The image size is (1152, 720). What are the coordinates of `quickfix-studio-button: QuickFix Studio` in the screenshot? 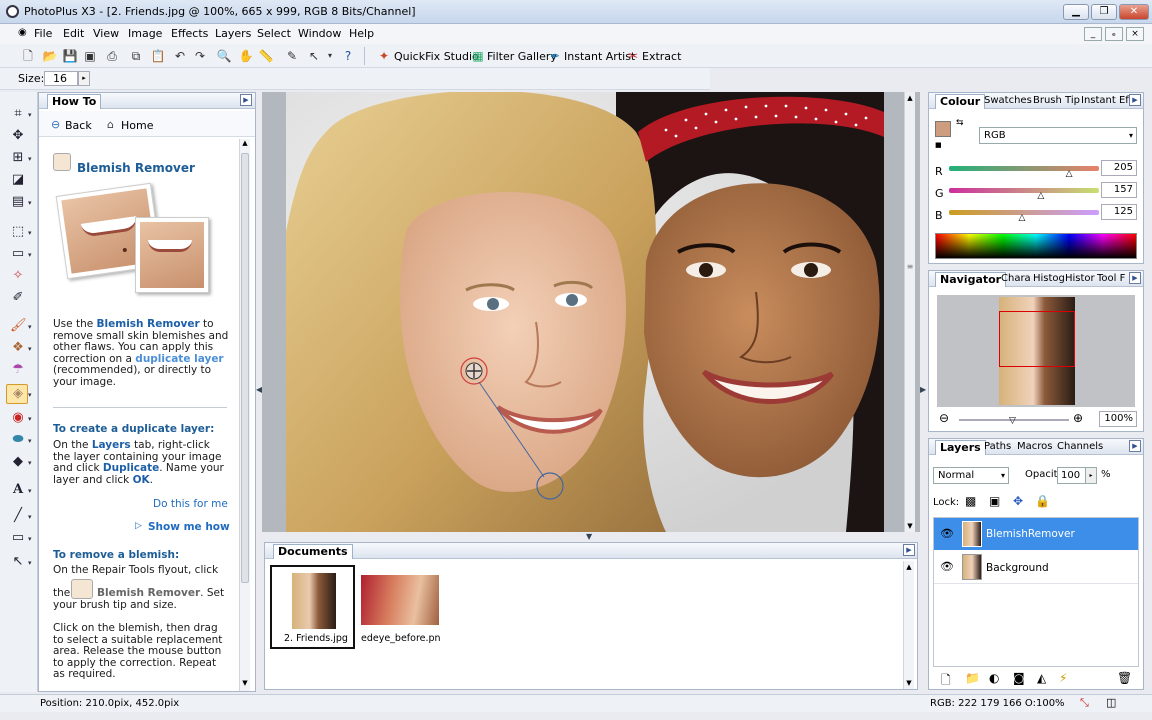 It's located at (436, 56).